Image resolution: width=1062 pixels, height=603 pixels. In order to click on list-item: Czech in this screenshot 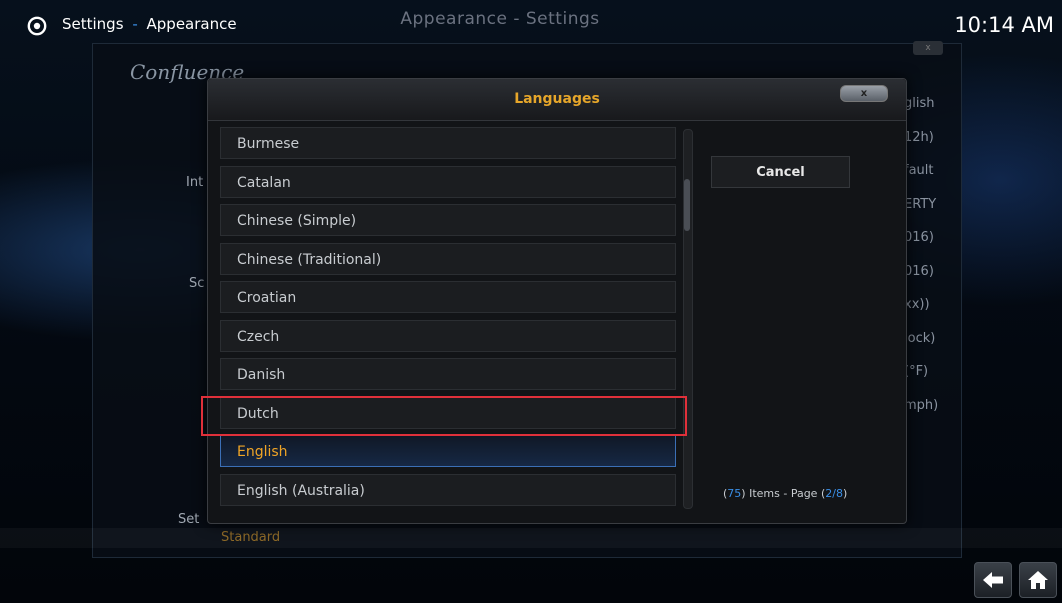, I will do `click(448, 335)`.